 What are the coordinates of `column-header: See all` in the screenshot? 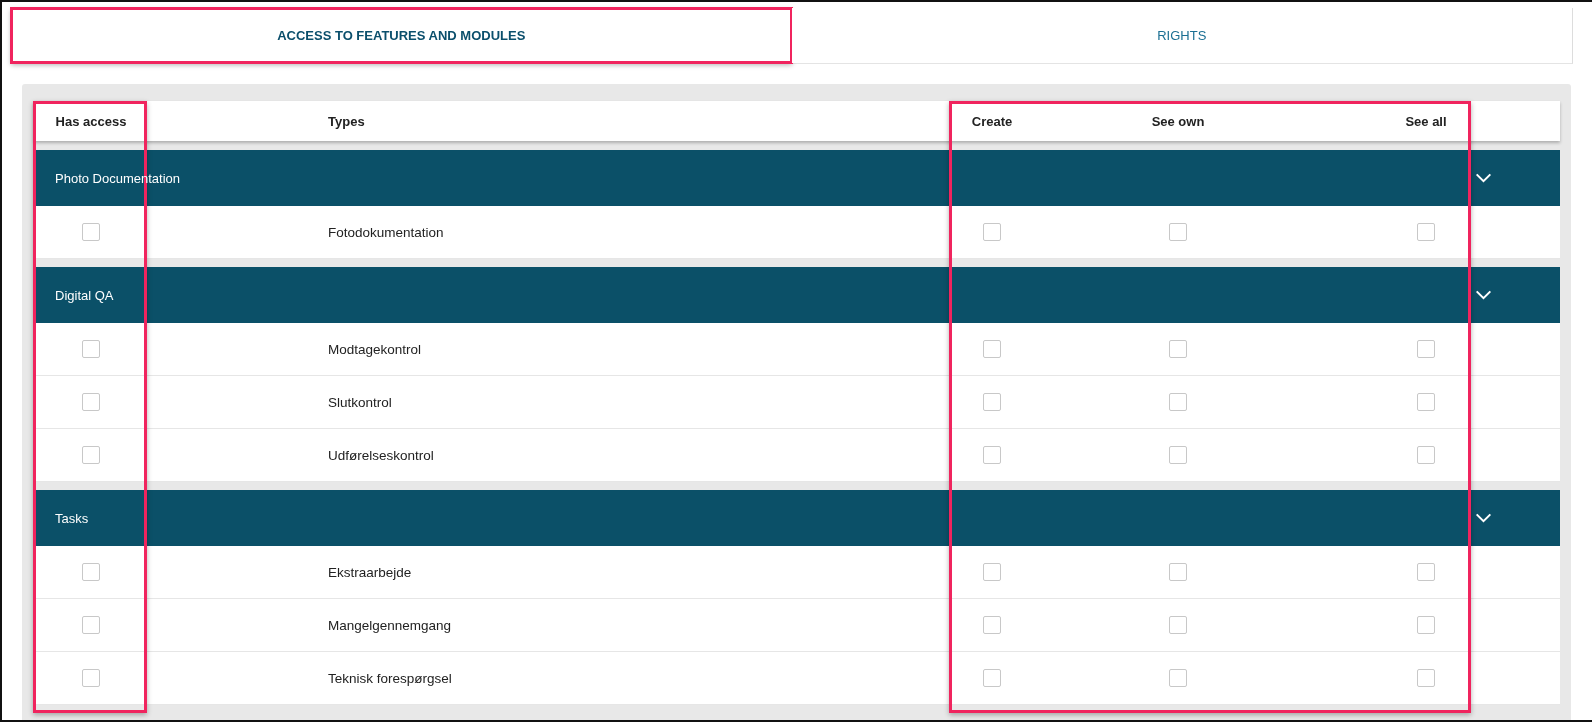 It's located at (1426, 121).